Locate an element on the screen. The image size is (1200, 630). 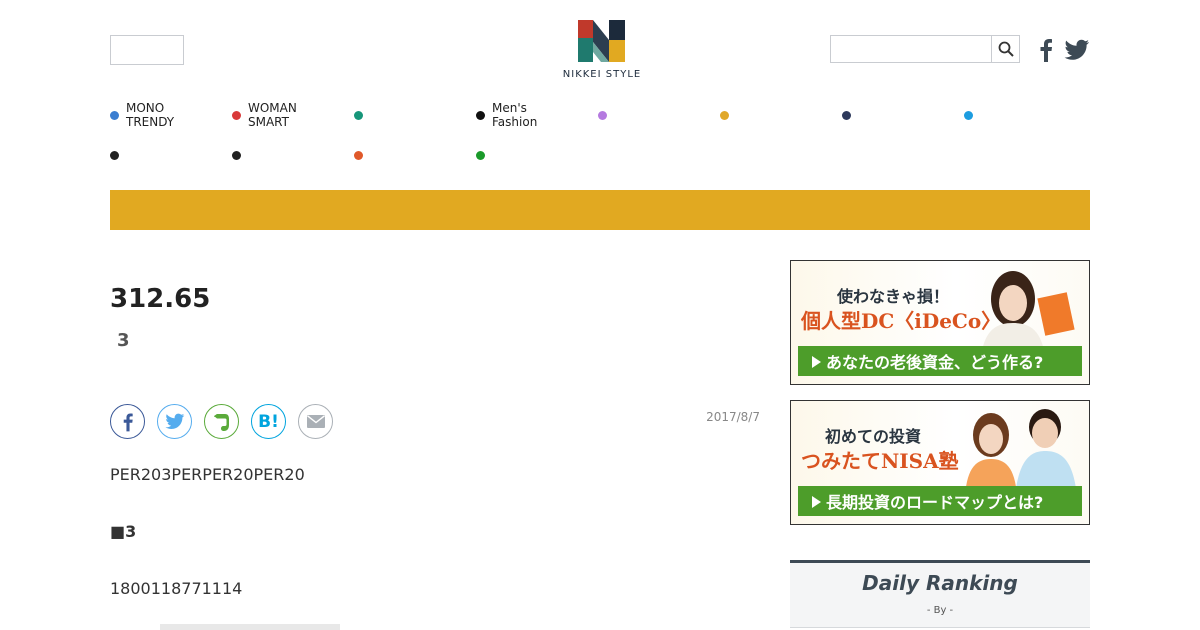
section-banner is located at coordinates (600, 210).